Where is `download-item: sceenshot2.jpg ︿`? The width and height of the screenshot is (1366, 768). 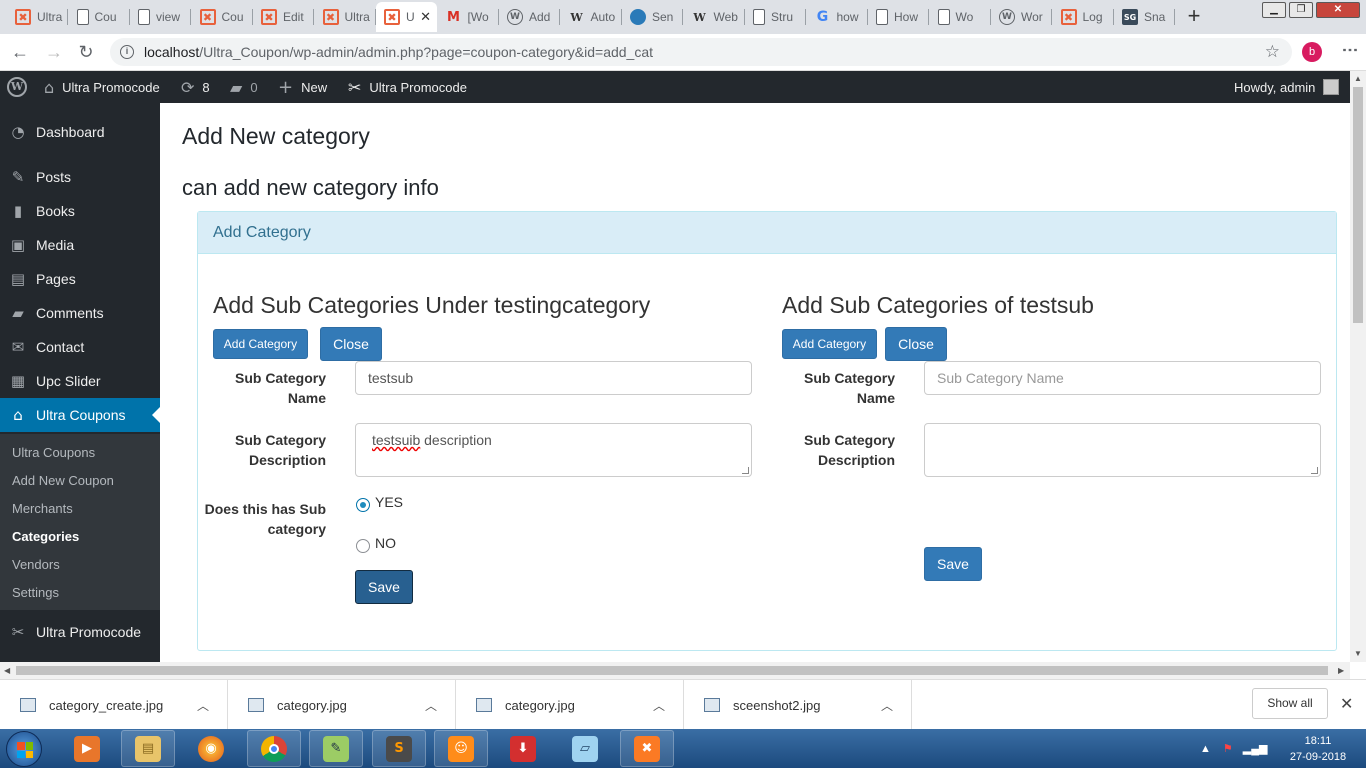 download-item: sceenshot2.jpg ︿ is located at coordinates (798, 705).